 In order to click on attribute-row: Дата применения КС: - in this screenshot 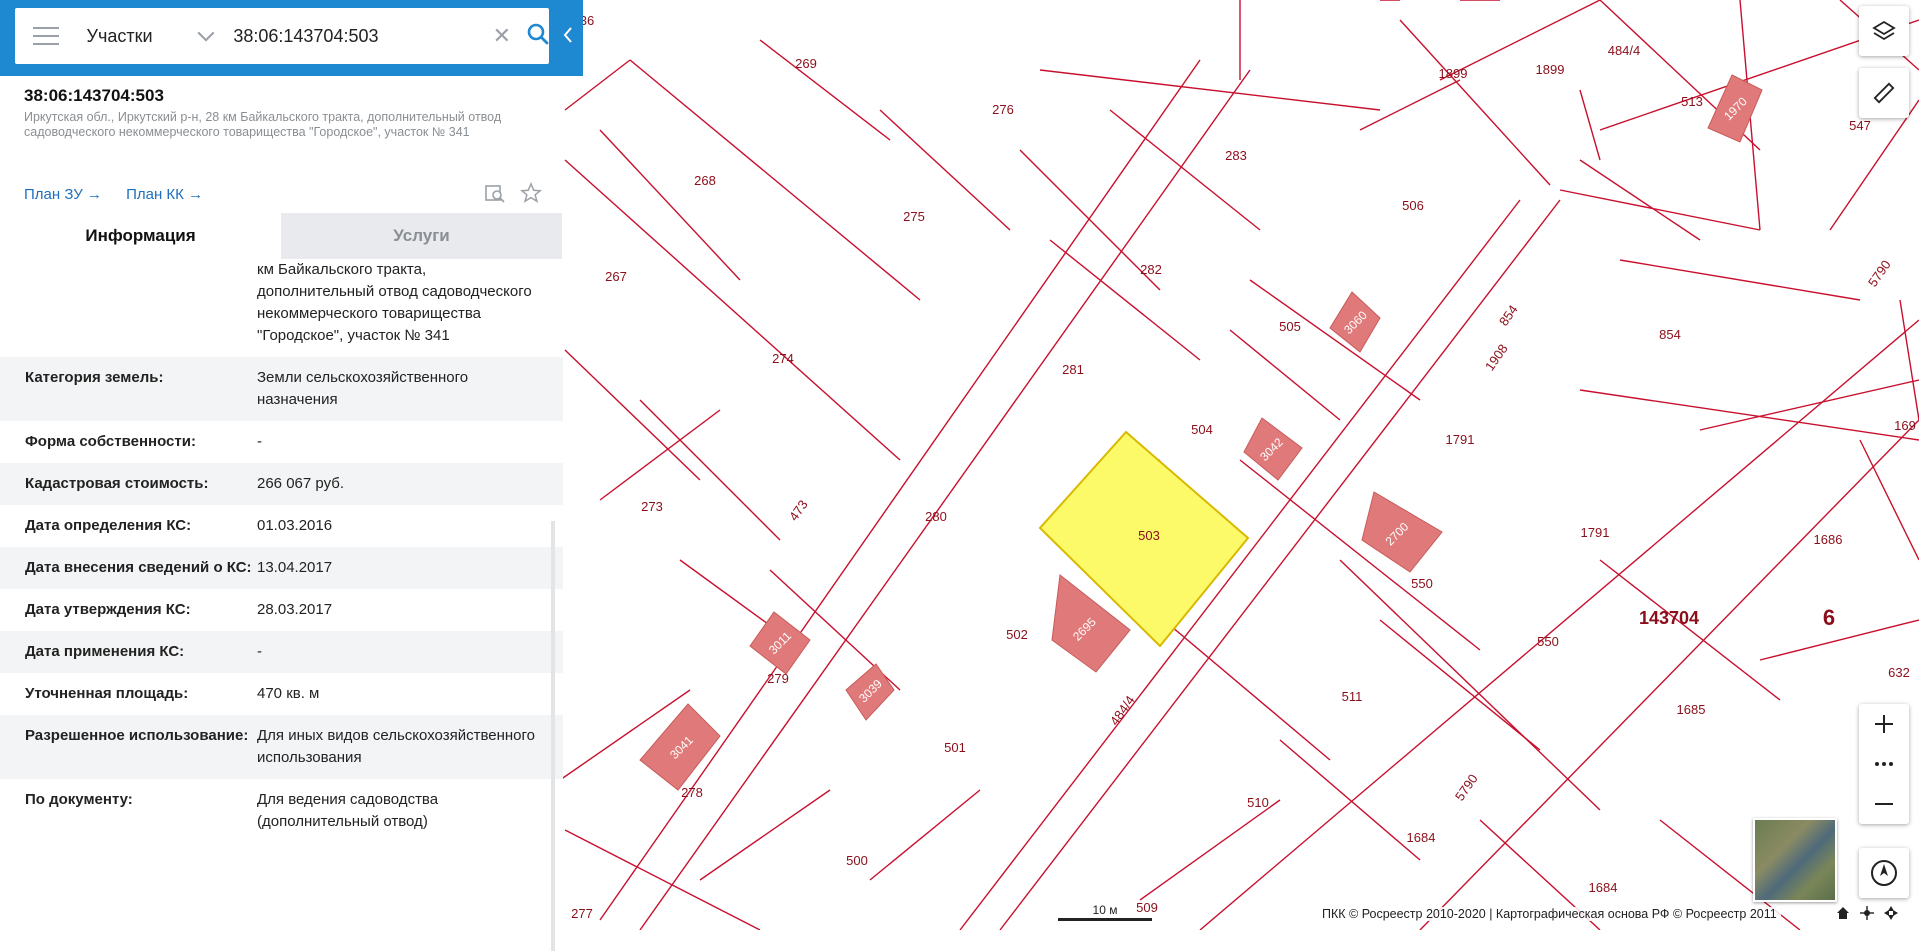, I will do `click(281, 652)`.